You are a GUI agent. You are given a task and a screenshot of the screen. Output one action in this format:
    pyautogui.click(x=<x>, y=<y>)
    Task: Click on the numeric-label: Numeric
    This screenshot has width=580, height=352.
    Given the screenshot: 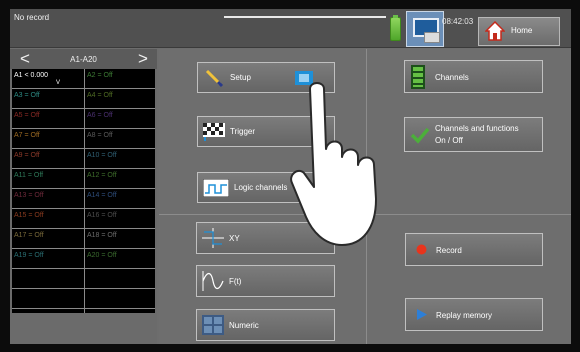 What is the action you would take?
    pyautogui.click(x=244, y=325)
    